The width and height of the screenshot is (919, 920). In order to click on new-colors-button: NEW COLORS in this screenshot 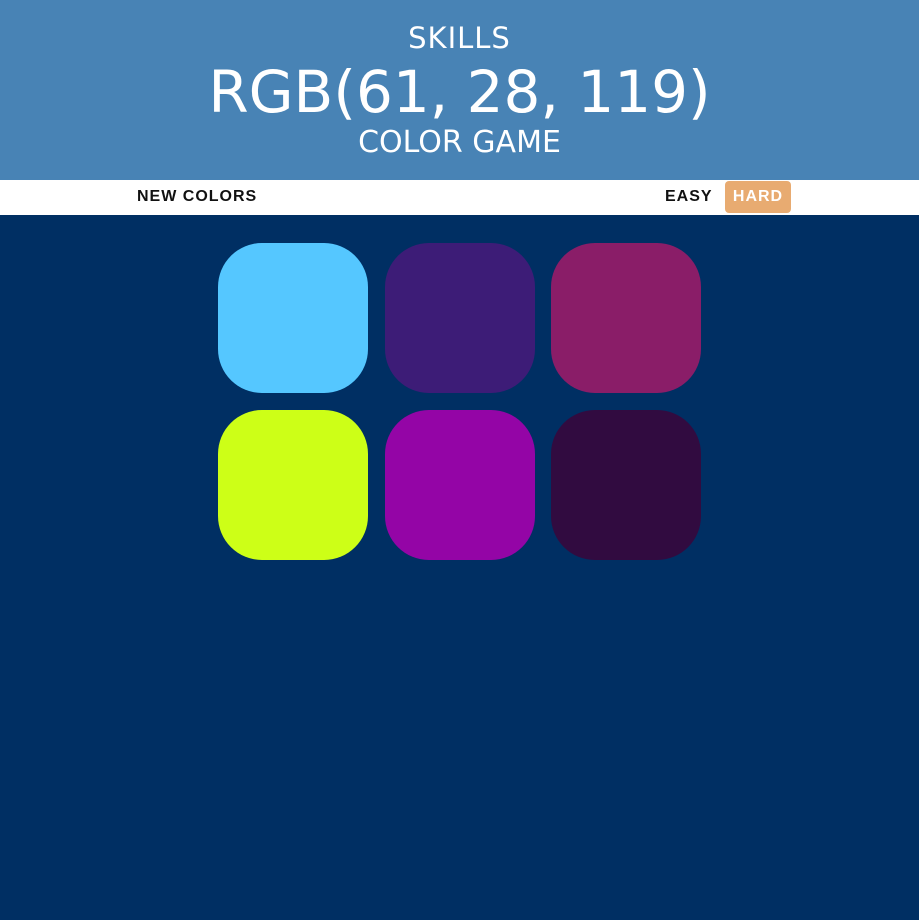, I will do `click(197, 196)`.